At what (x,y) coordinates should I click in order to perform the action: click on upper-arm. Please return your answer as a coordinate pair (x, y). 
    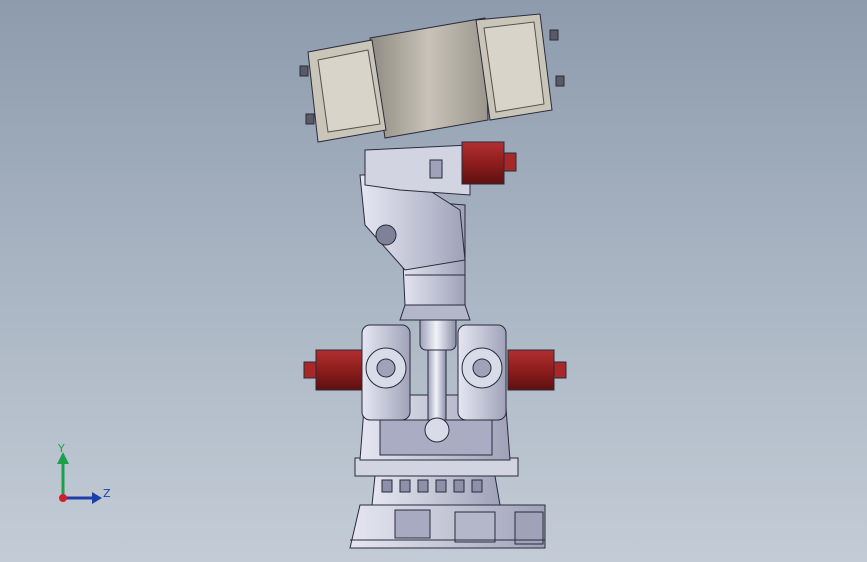
    Looking at the image, I should click on (415, 207).